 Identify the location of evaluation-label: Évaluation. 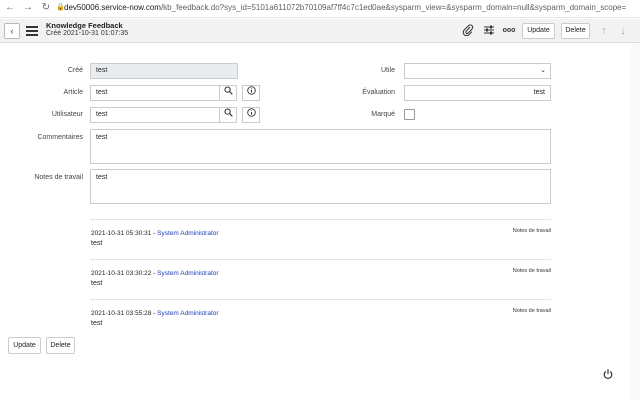
(378, 92).